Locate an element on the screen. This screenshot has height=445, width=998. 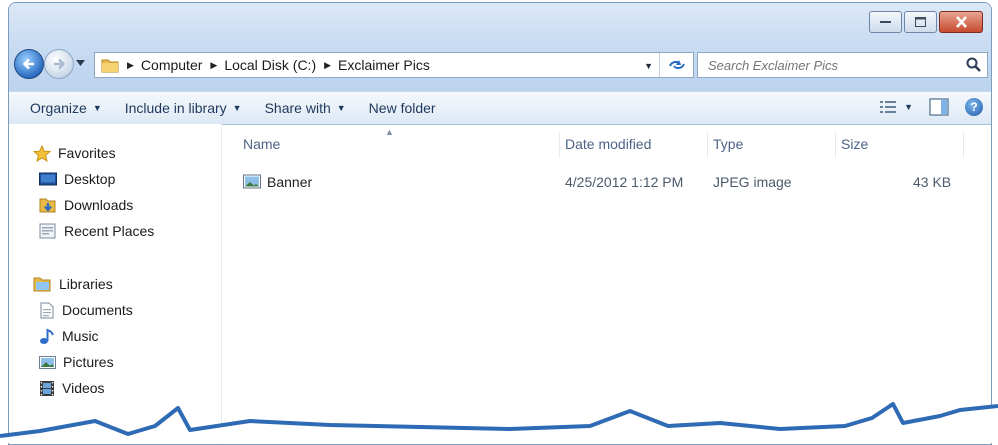
close-icon is located at coordinates (961, 22).